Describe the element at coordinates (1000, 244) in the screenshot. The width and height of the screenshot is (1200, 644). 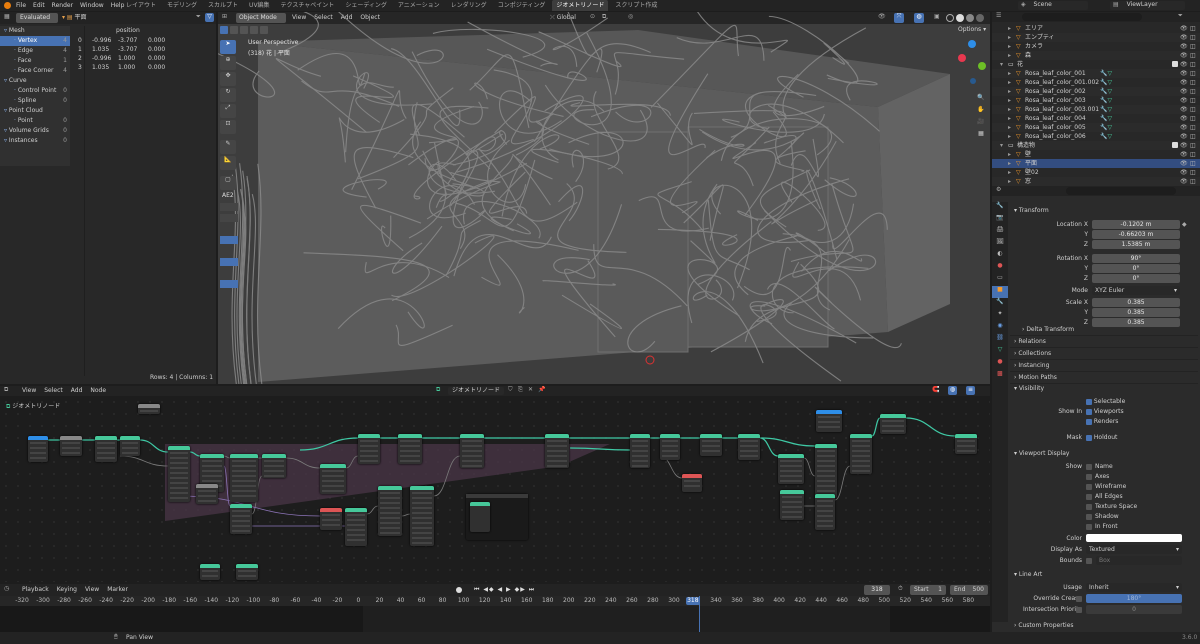
I see `view-layer-tab-icon: 🖼` at that location.